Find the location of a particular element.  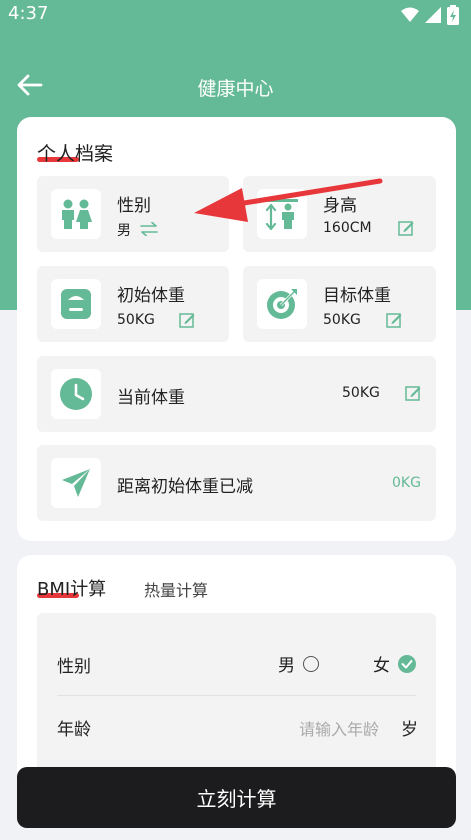

weight-lost-icon-box is located at coordinates (76, 483).